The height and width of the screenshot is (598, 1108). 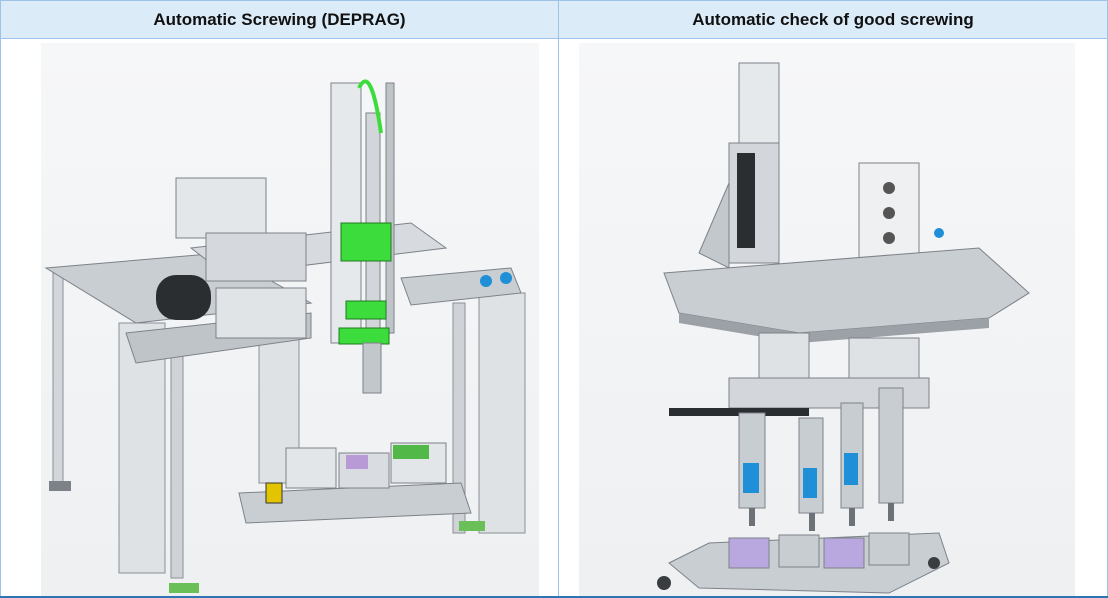 What do you see at coordinates (280, 20) in the screenshot?
I see `column-header-screwing: Automatic Screwing (DEPRAG)` at bounding box center [280, 20].